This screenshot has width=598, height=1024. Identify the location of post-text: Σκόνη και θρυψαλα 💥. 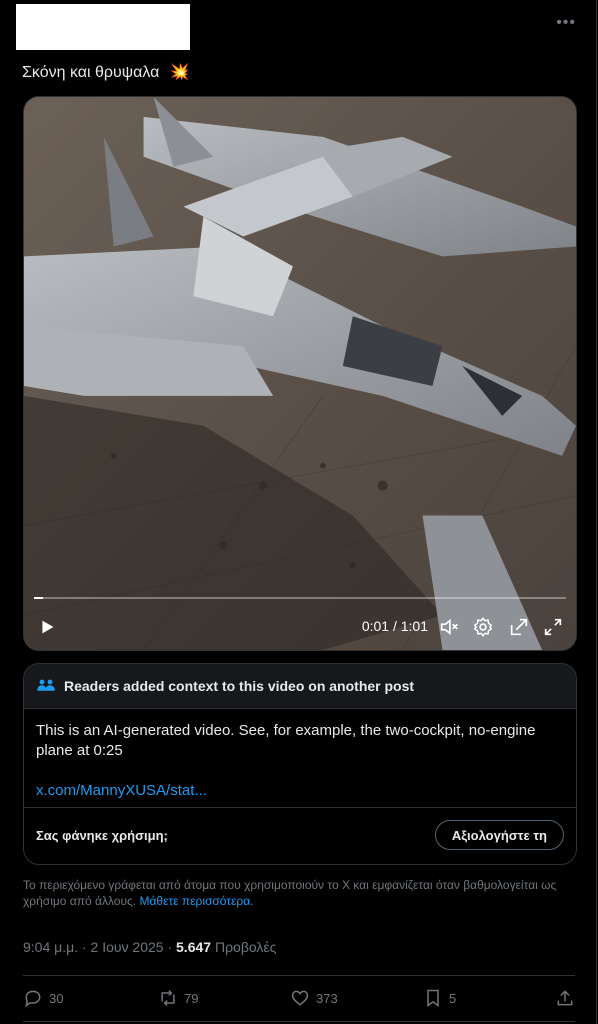
(106, 72).